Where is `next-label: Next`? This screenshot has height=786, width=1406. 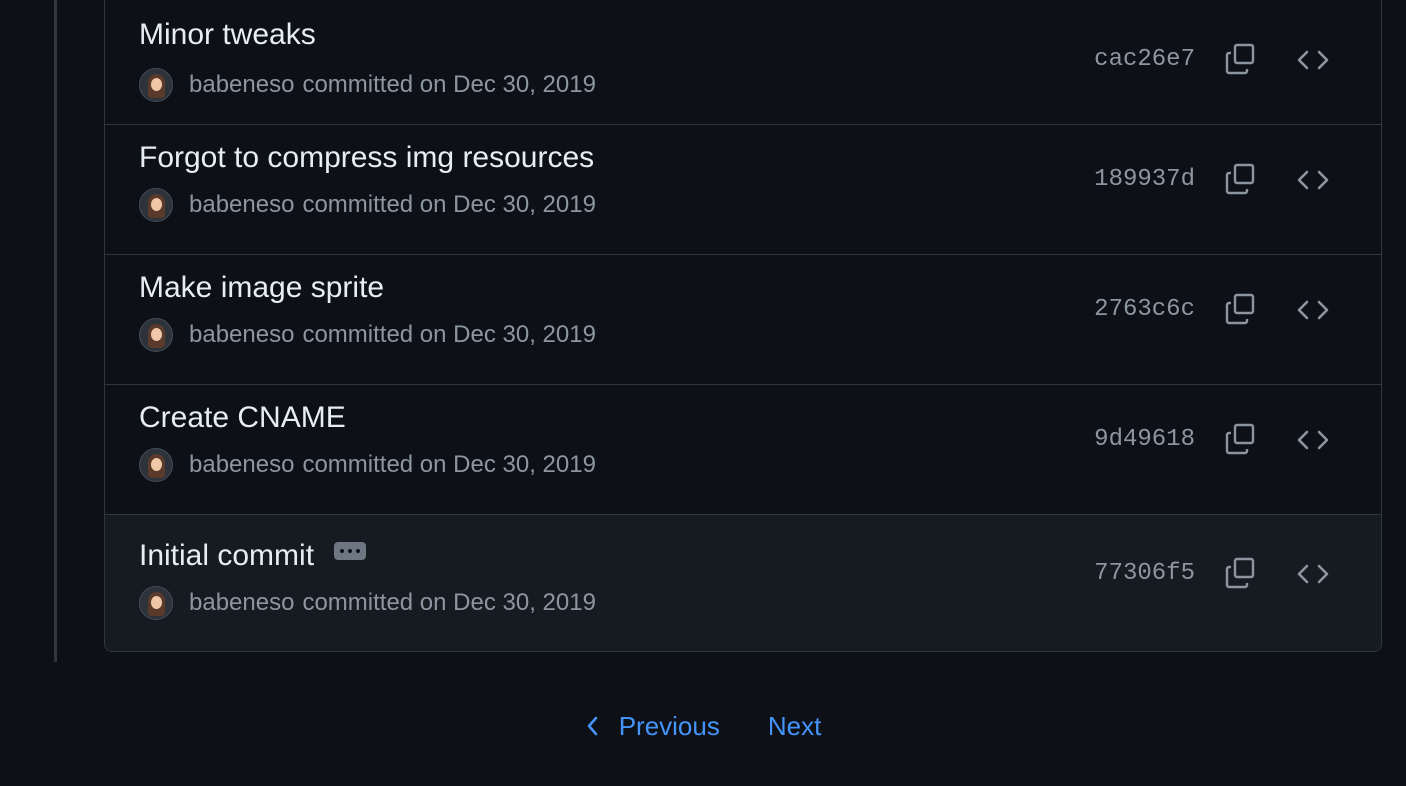 next-label: Next is located at coordinates (794, 725).